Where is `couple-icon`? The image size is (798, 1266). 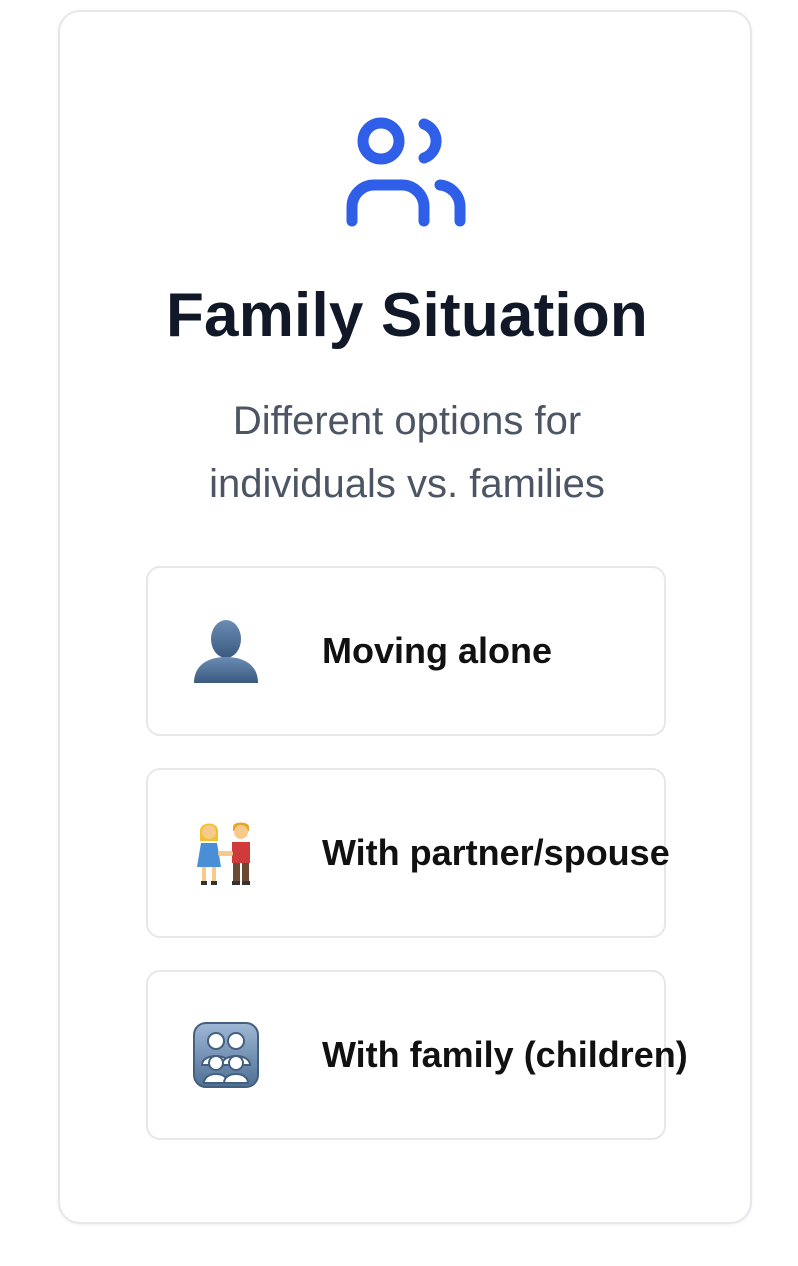
couple-icon is located at coordinates (223, 853).